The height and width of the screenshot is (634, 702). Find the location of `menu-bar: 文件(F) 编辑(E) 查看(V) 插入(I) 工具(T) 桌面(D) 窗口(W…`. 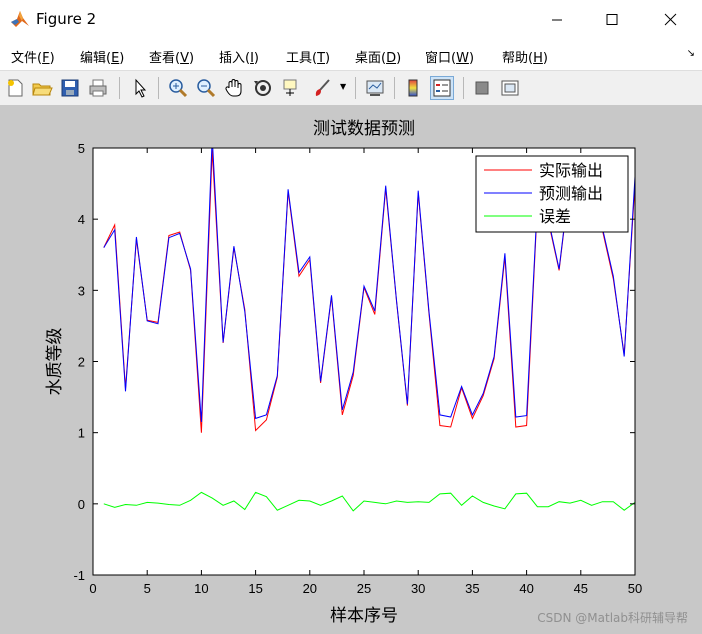

menu-bar: 文件(F) 编辑(E) 查看(V) 插入(I) 工具(T) 桌面(D) 窗口(W… is located at coordinates (351, 55).